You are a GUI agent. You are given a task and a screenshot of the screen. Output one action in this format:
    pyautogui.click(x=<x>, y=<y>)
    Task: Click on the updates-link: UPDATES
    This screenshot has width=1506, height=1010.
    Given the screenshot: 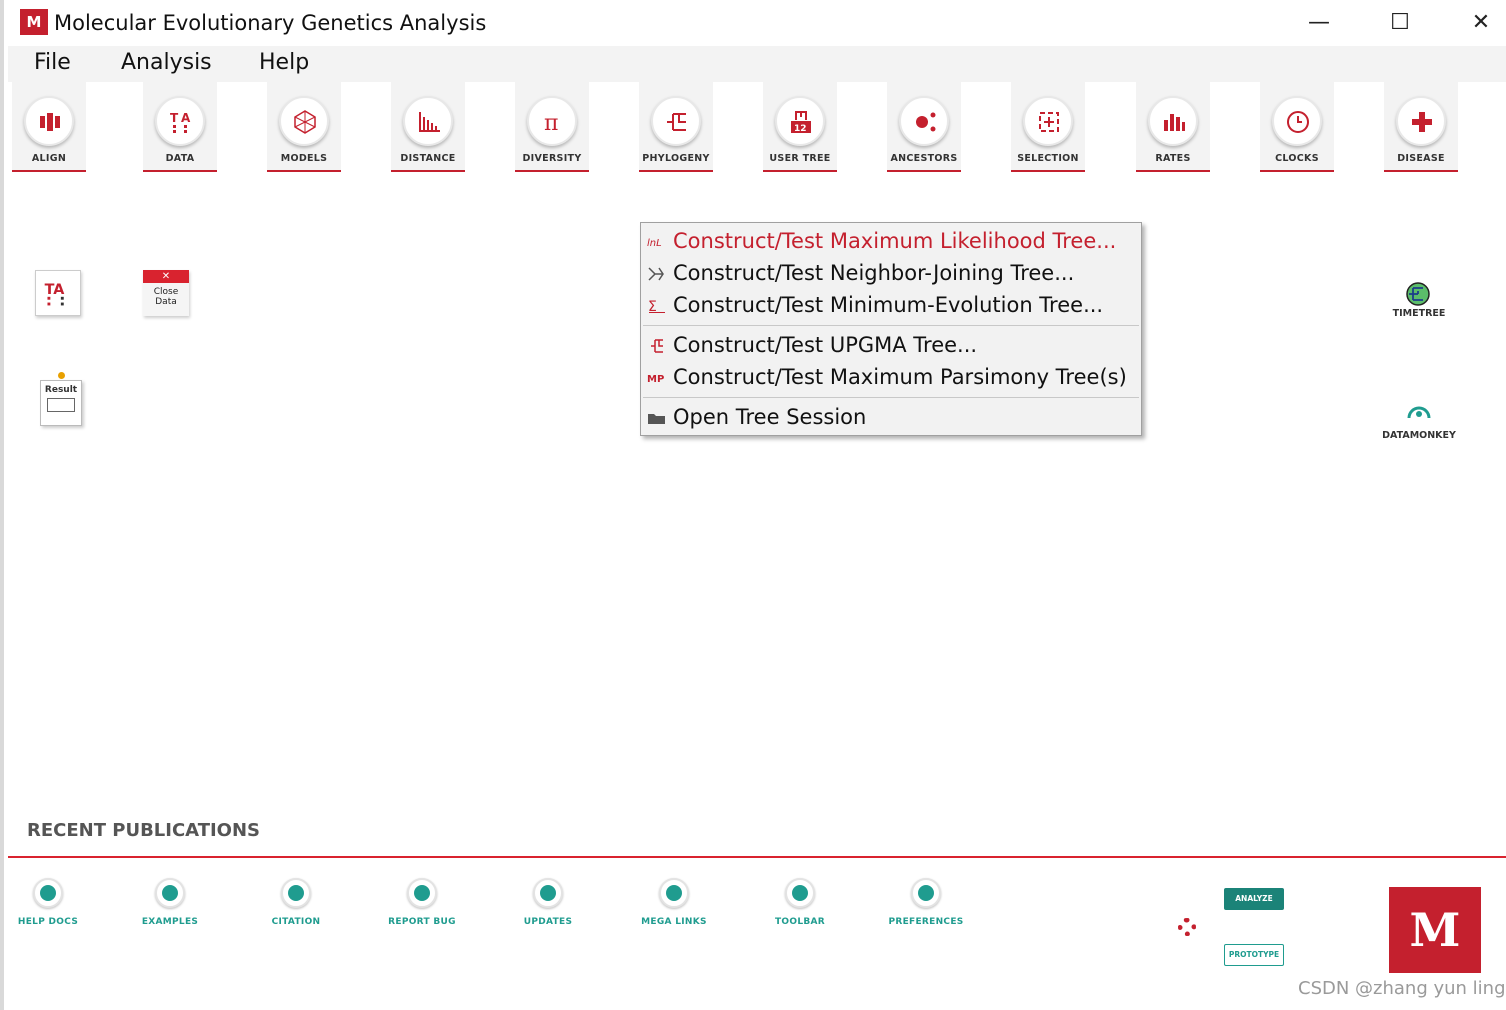 What is the action you would take?
    pyautogui.click(x=548, y=902)
    